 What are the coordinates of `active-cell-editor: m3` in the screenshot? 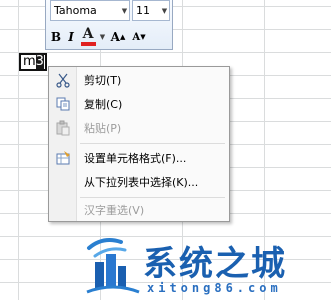 It's located at (33, 62).